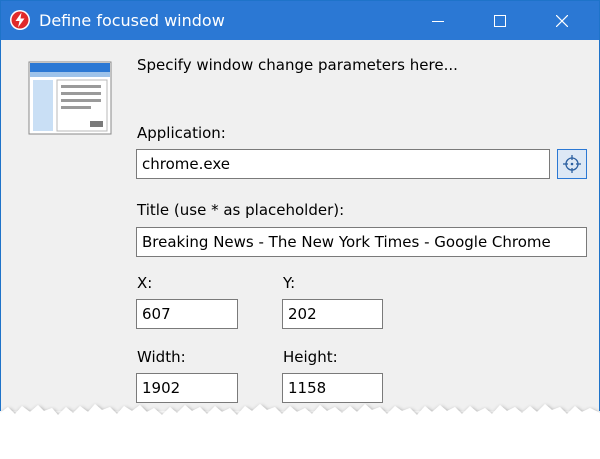  I want to click on torn-edge, so click(300, 431).